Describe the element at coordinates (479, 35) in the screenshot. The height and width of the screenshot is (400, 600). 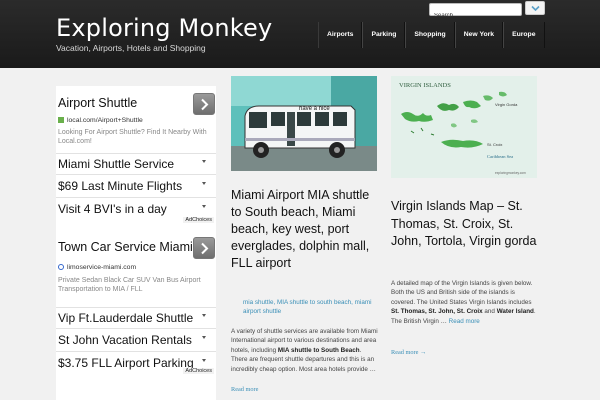
I see `nav-item-new-york: New York` at that location.